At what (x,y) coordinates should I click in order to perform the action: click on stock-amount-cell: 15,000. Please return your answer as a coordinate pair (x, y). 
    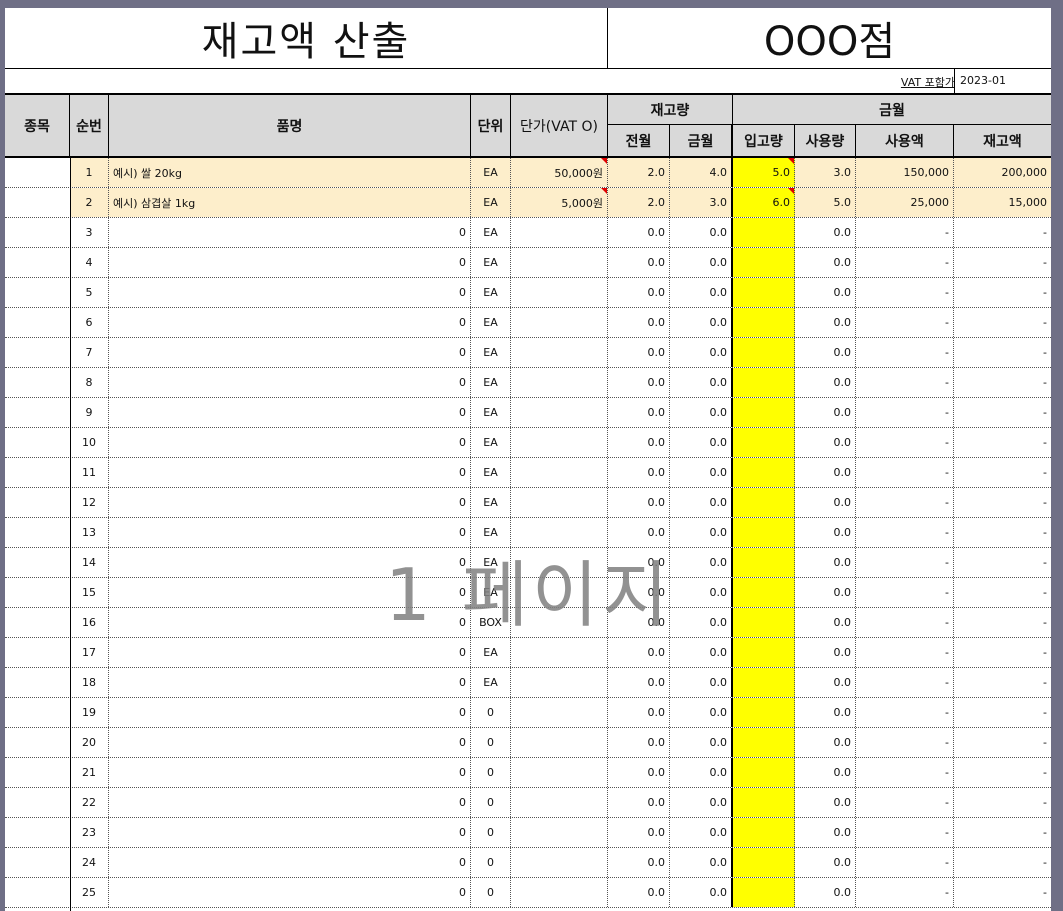
    Looking at the image, I should click on (1002, 202).